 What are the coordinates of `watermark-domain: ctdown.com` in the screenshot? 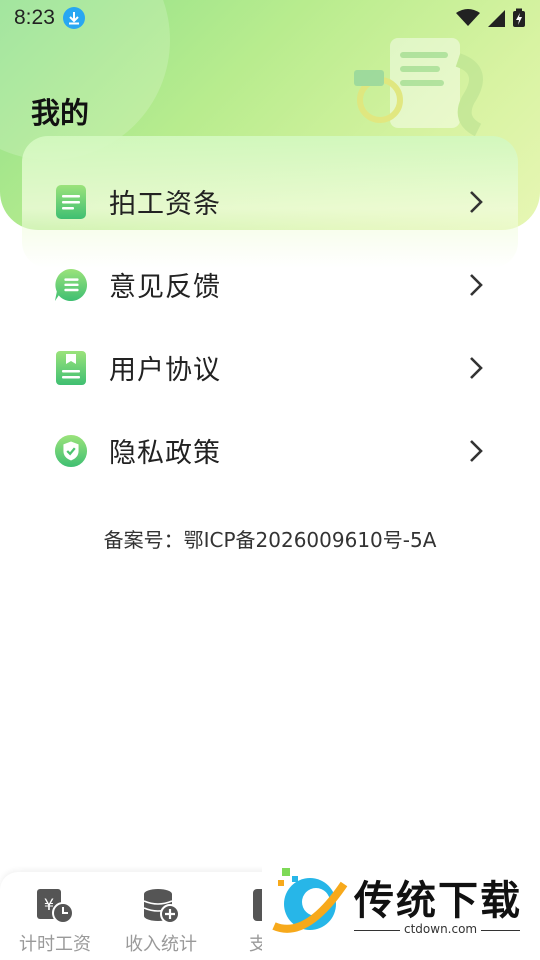 It's located at (441, 929).